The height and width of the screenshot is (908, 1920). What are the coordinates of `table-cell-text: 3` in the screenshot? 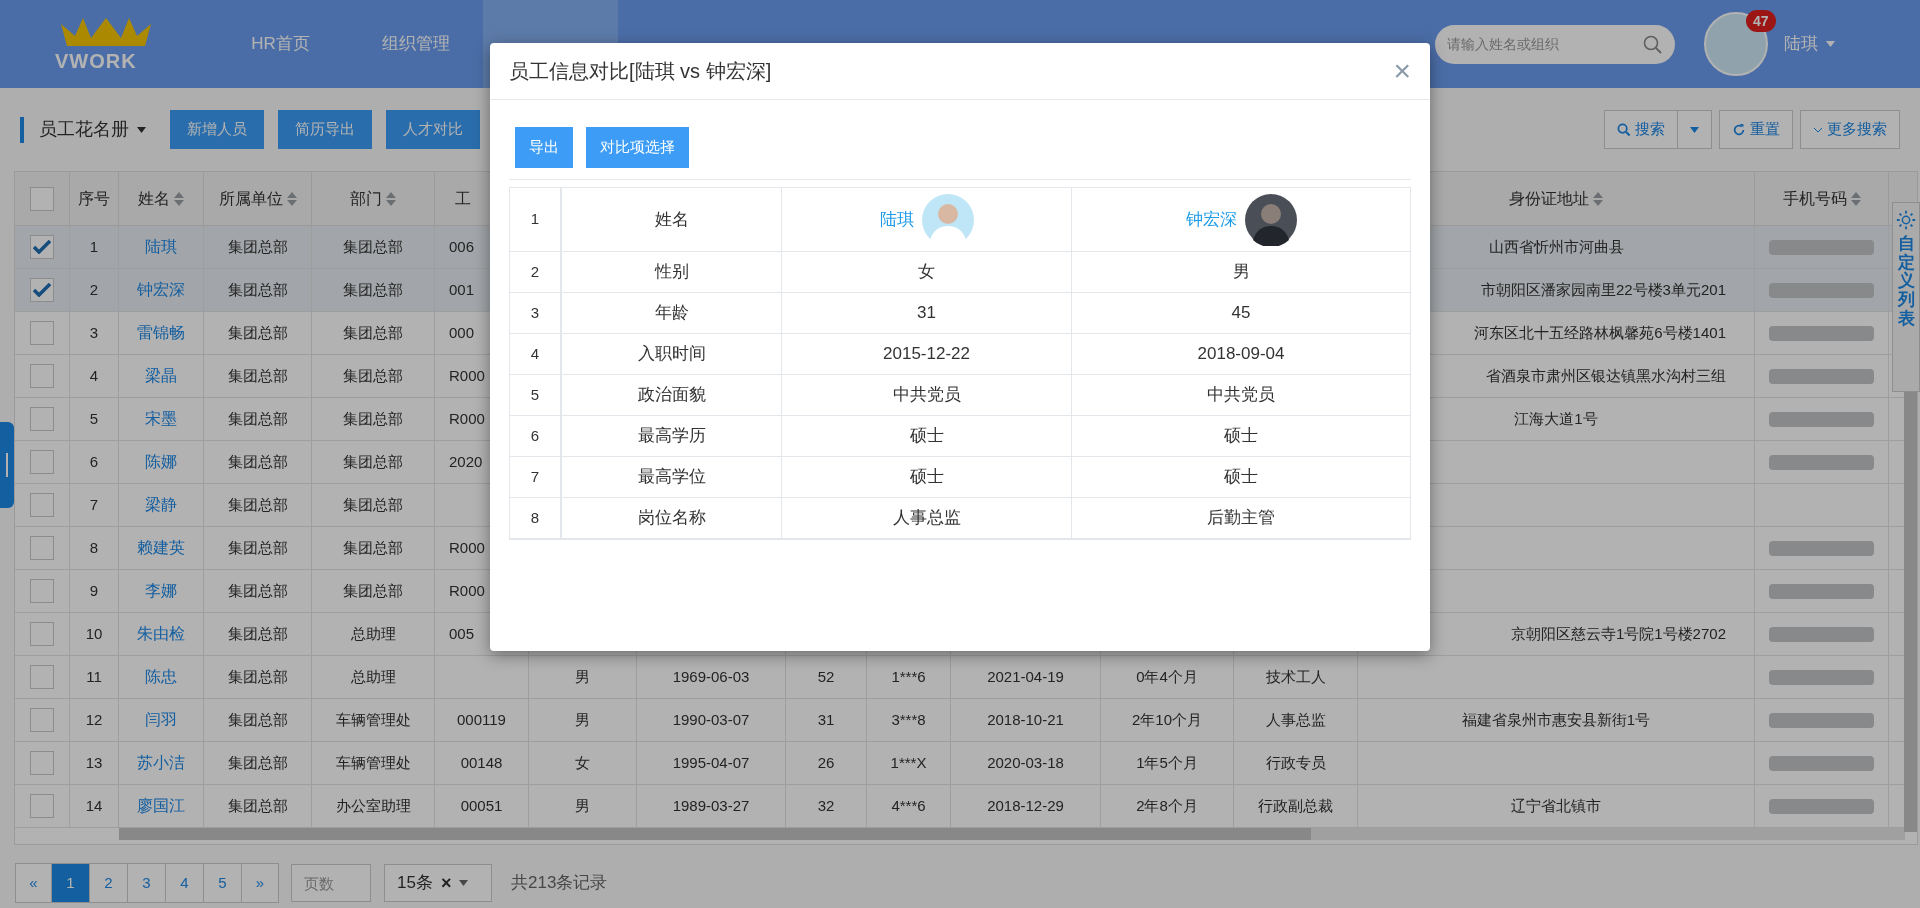 It's located at (94, 332).